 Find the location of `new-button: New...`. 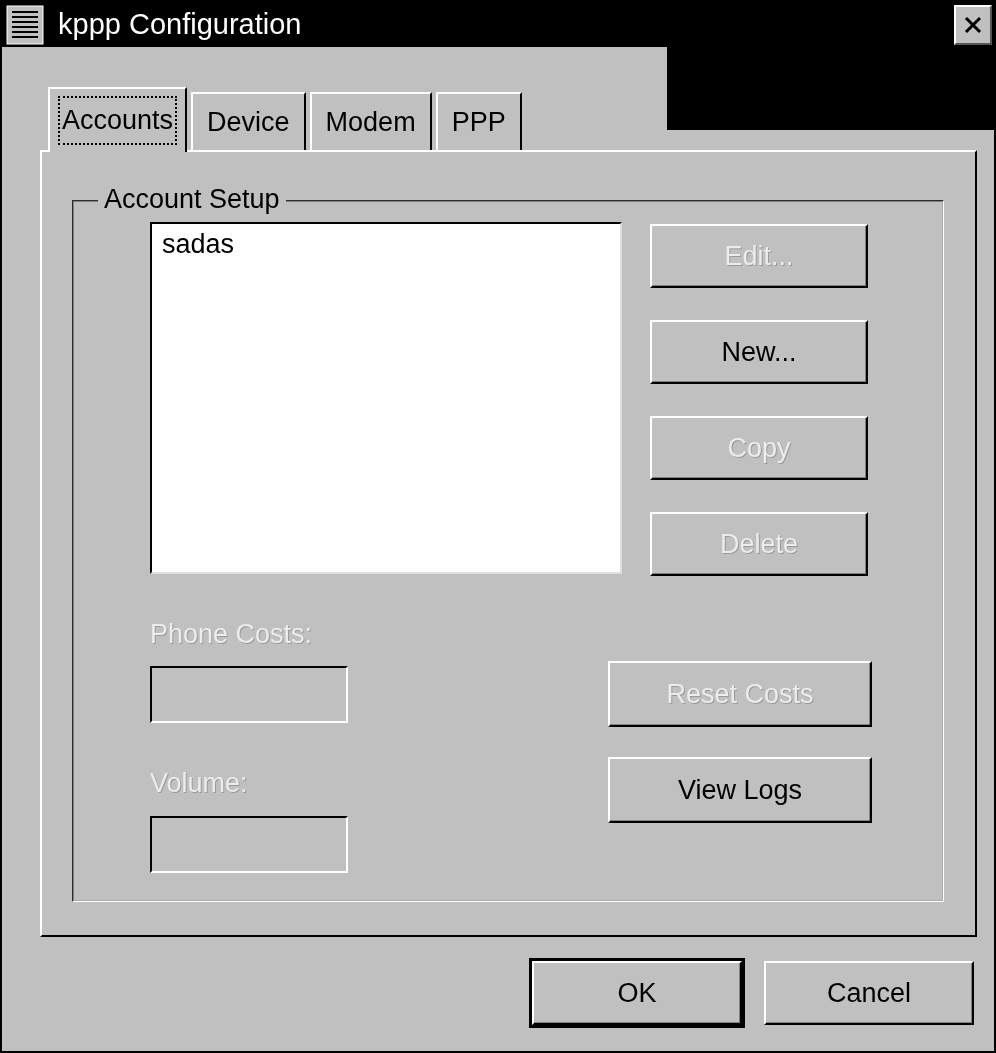

new-button: New... is located at coordinates (759, 352).